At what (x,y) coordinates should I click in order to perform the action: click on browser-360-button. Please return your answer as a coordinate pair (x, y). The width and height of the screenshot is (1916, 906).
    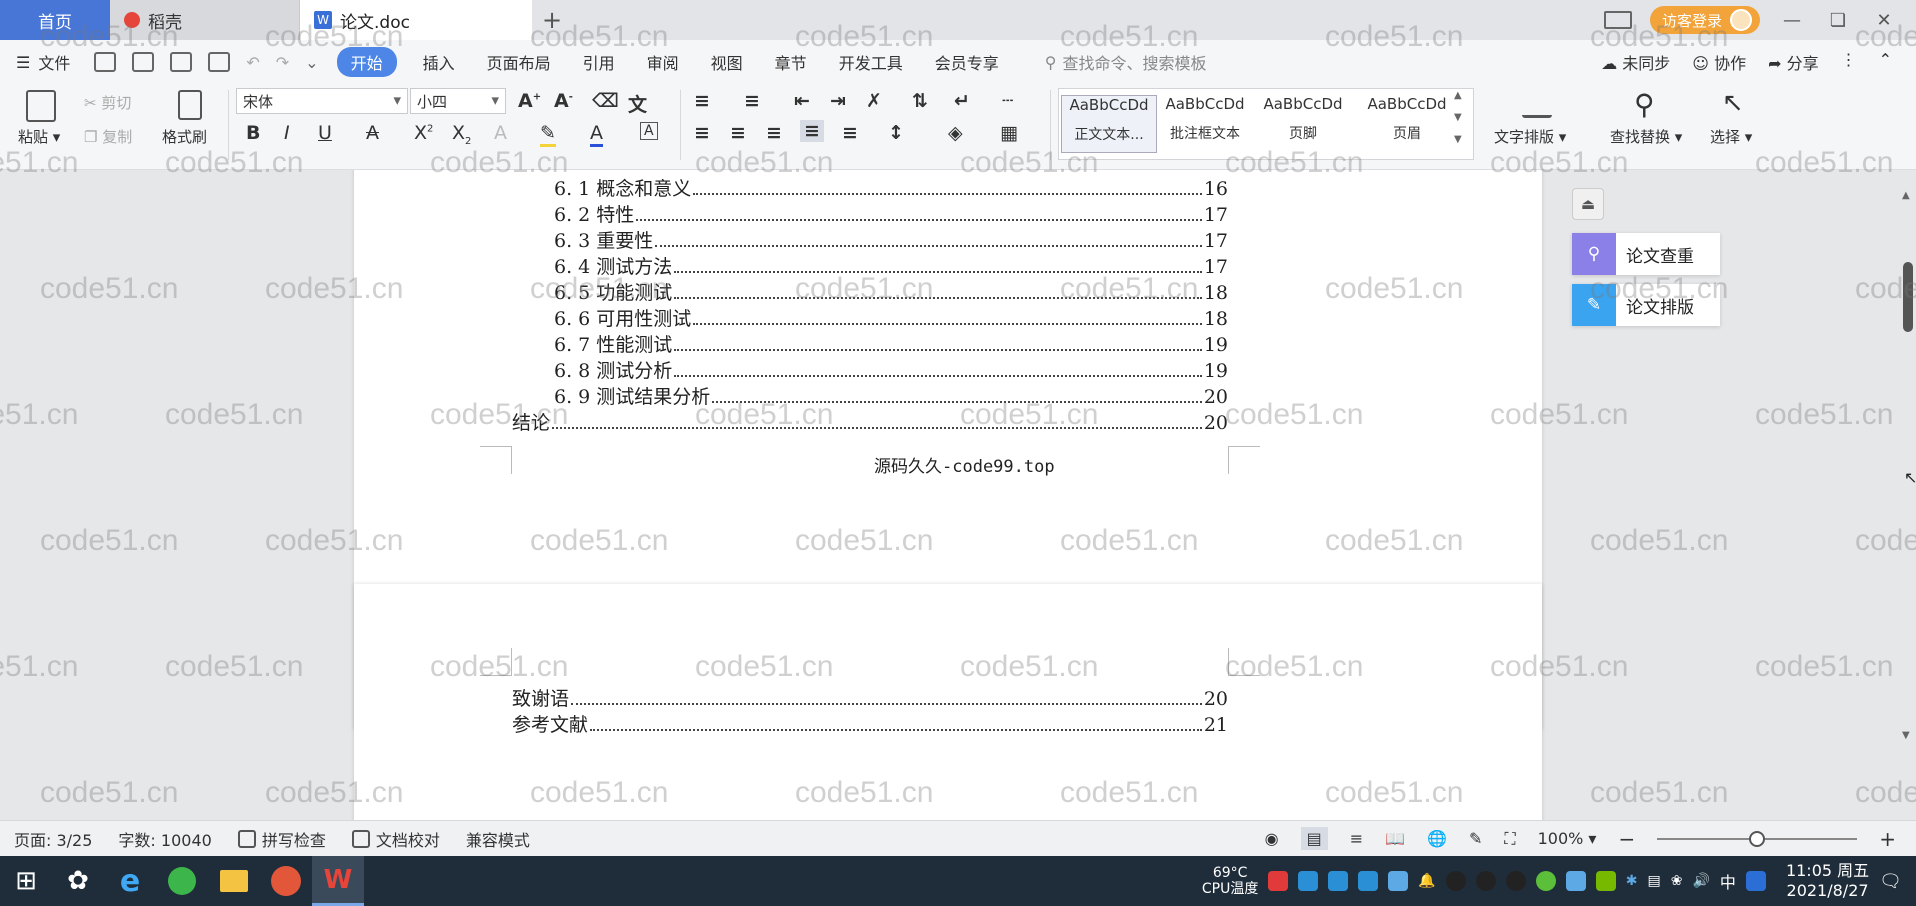
    Looking at the image, I should click on (182, 881).